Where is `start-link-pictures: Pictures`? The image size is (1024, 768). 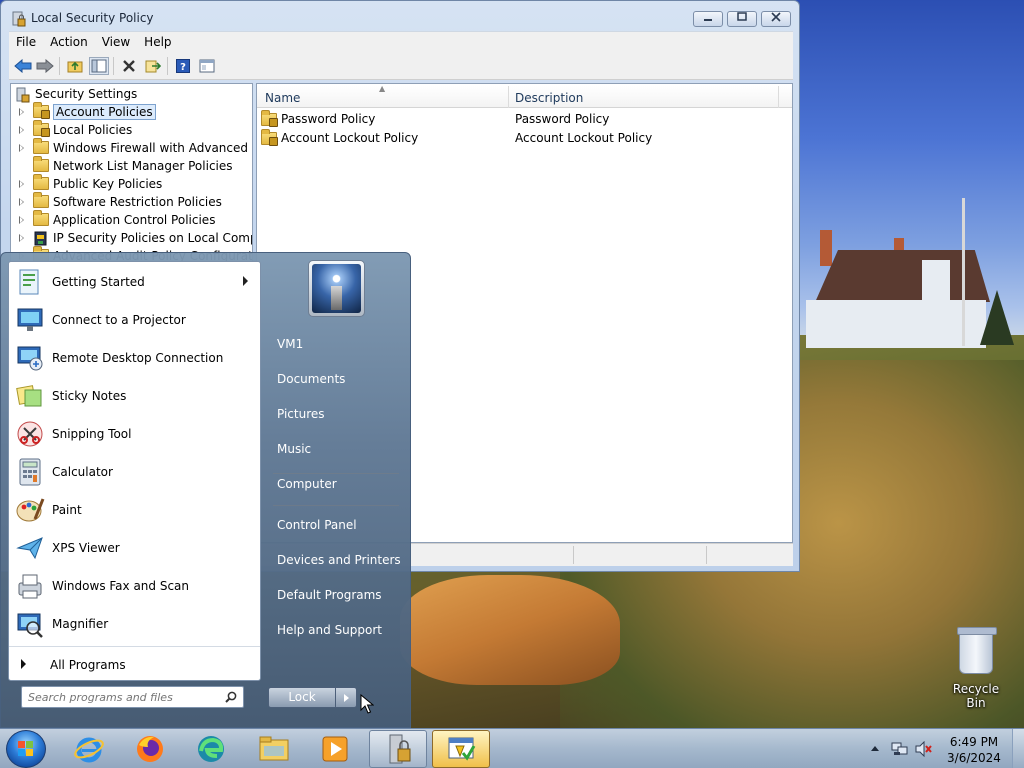
start-link-pictures: Pictures is located at coordinates (333, 414).